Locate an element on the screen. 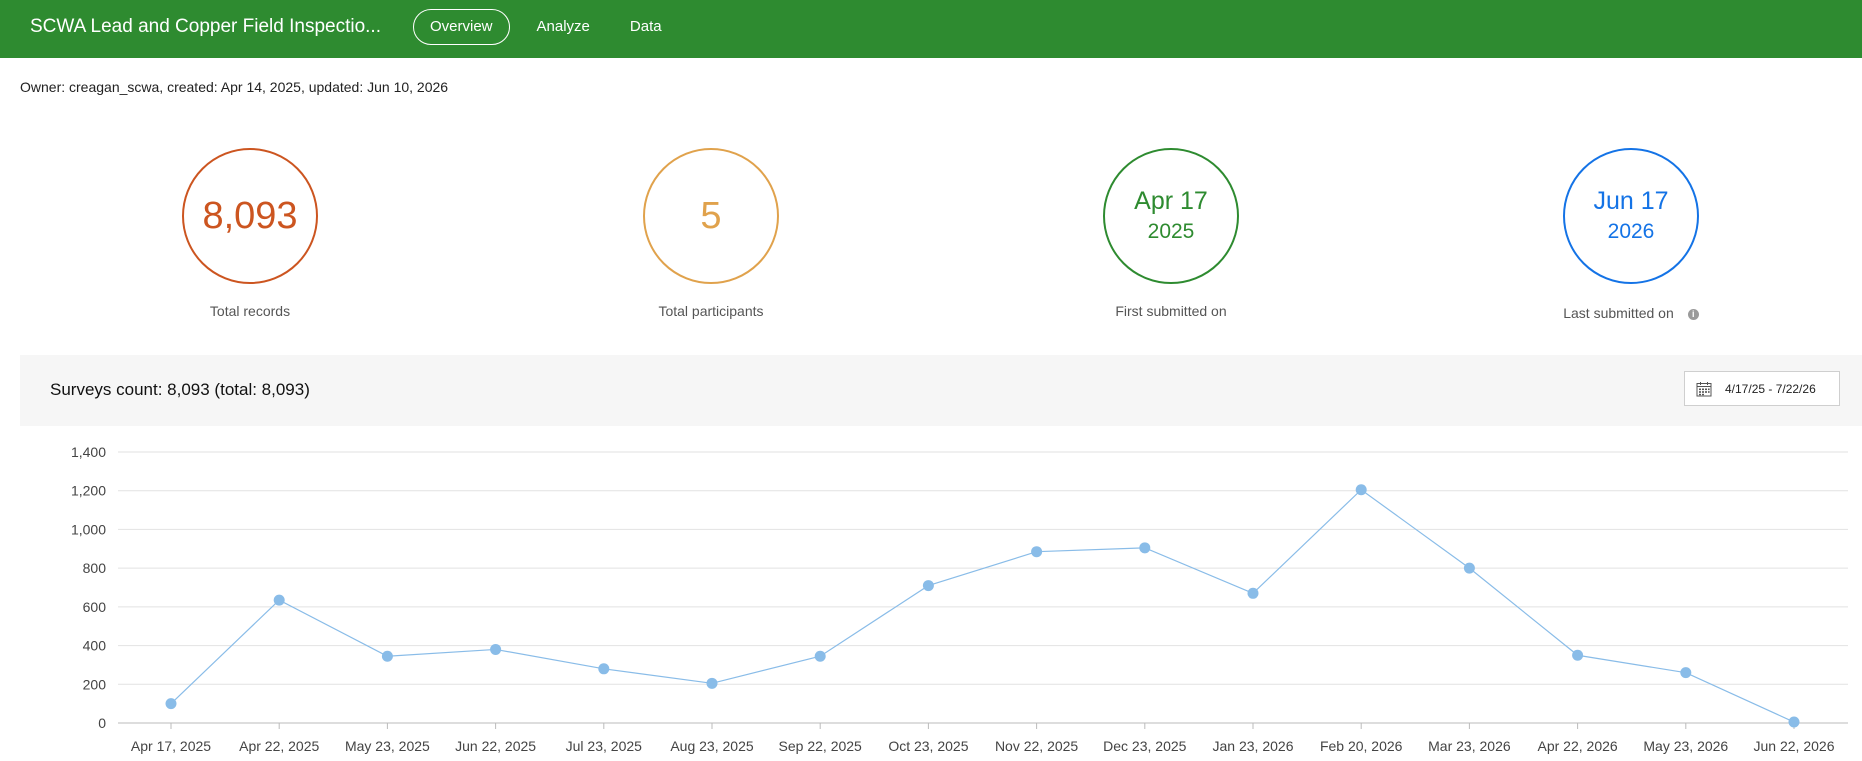 The width and height of the screenshot is (1862, 761). x-tick-label: May 23, 2026 is located at coordinates (1685, 746).